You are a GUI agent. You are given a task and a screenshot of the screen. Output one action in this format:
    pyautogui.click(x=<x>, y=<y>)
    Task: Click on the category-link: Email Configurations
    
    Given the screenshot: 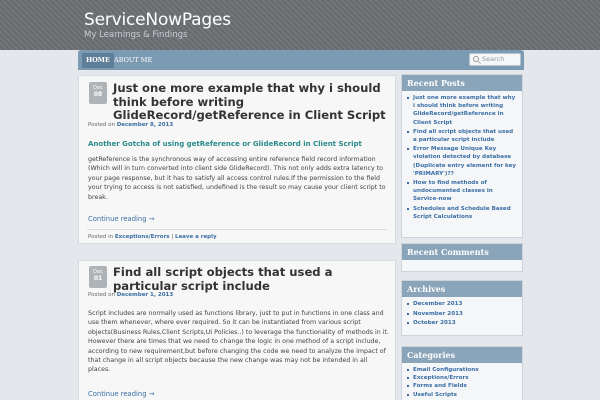 What is the action you would take?
    pyautogui.click(x=462, y=370)
    